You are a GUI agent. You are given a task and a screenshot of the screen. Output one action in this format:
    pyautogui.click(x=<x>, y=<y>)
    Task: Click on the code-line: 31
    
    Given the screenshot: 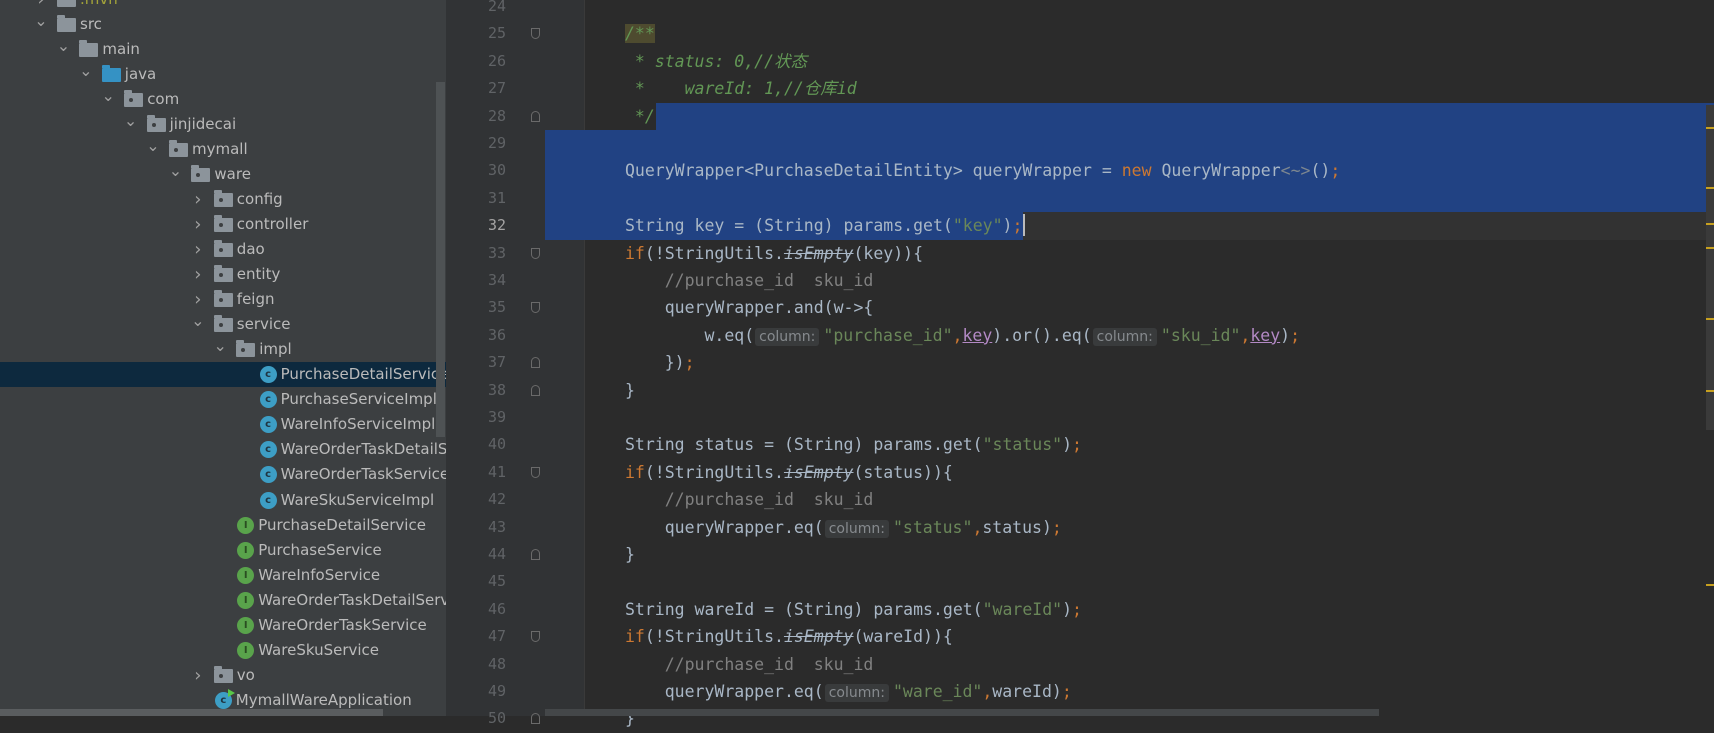 What is the action you would take?
    pyautogui.click(x=857, y=198)
    